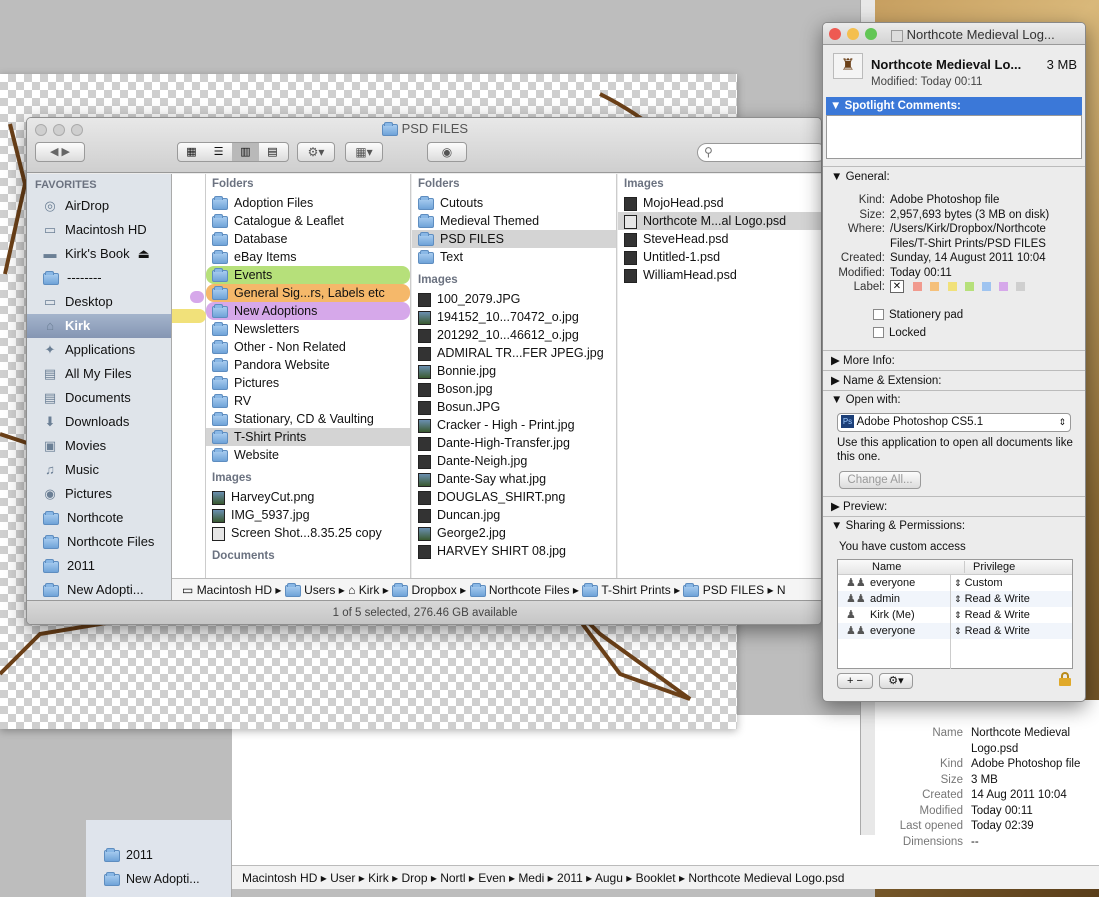  What do you see at coordinates (570, 878) in the screenshot?
I see `path-item: 2011` at bounding box center [570, 878].